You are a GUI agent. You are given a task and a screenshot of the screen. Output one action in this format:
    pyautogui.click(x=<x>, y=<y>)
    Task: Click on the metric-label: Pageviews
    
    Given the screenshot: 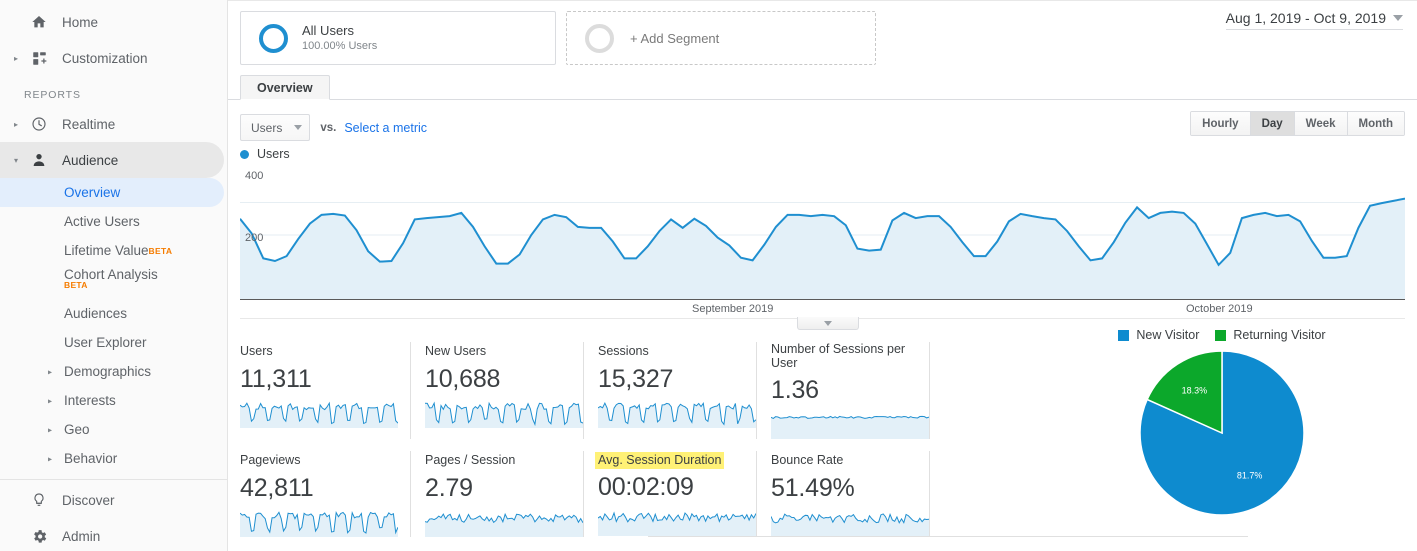 What is the action you would take?
    pyautogui.click(x=270, y=460)
    